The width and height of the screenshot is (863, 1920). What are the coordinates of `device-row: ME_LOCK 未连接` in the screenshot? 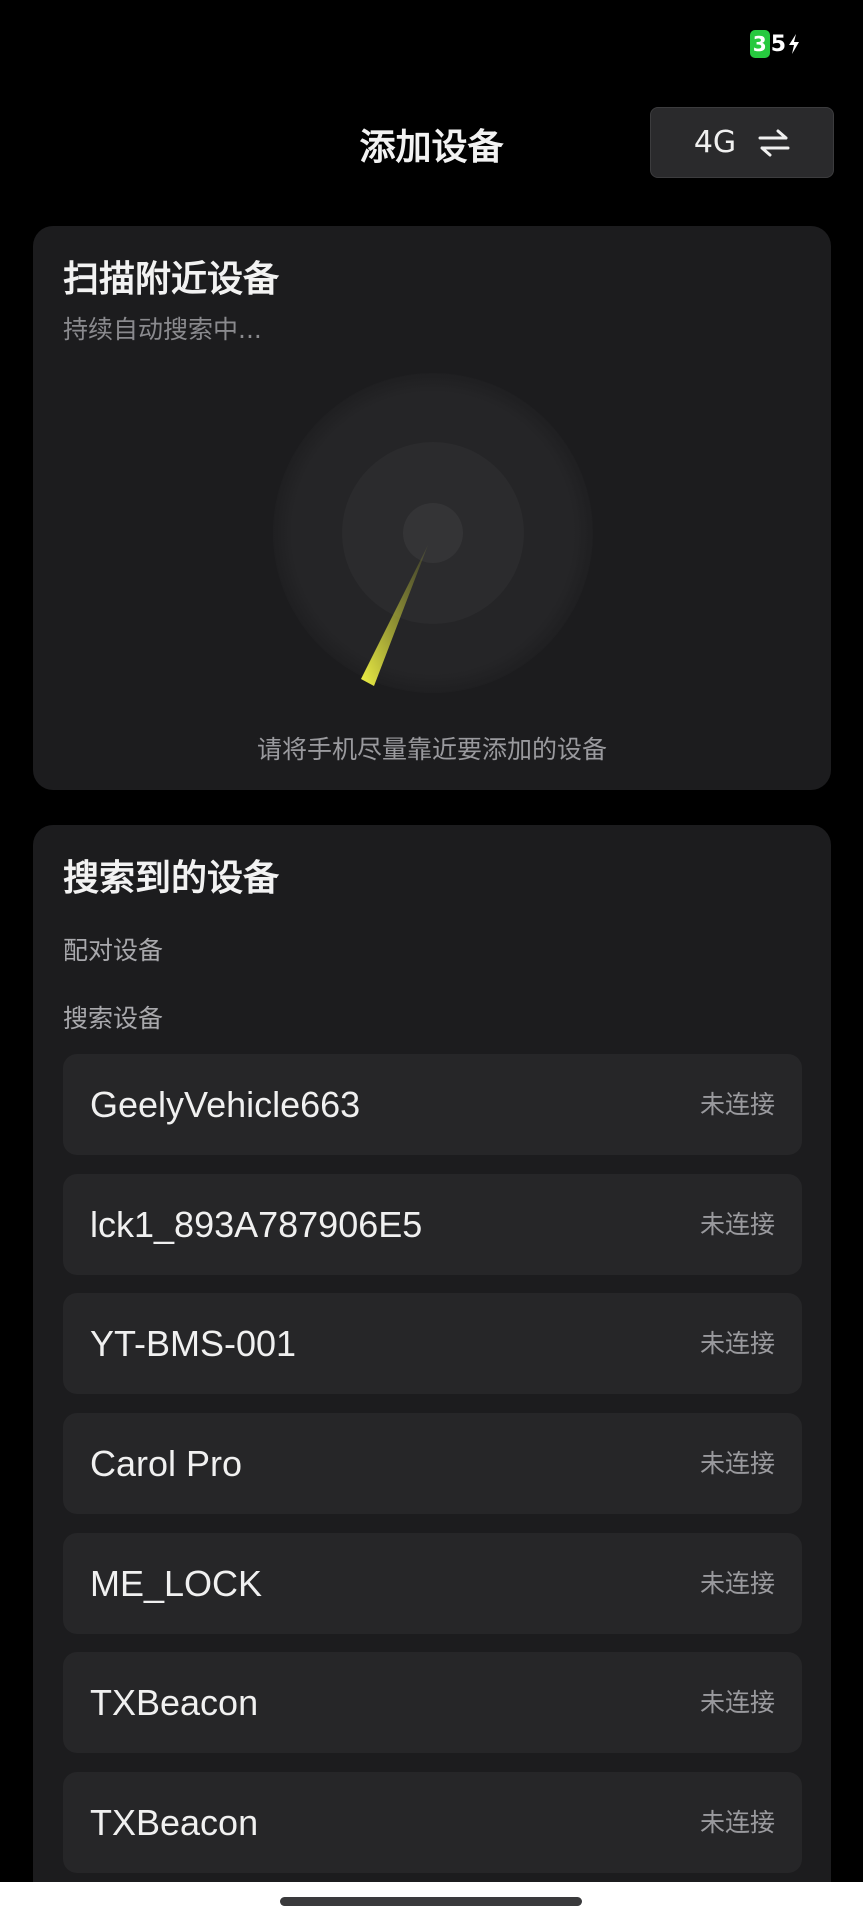 It's located at (432, 1583).